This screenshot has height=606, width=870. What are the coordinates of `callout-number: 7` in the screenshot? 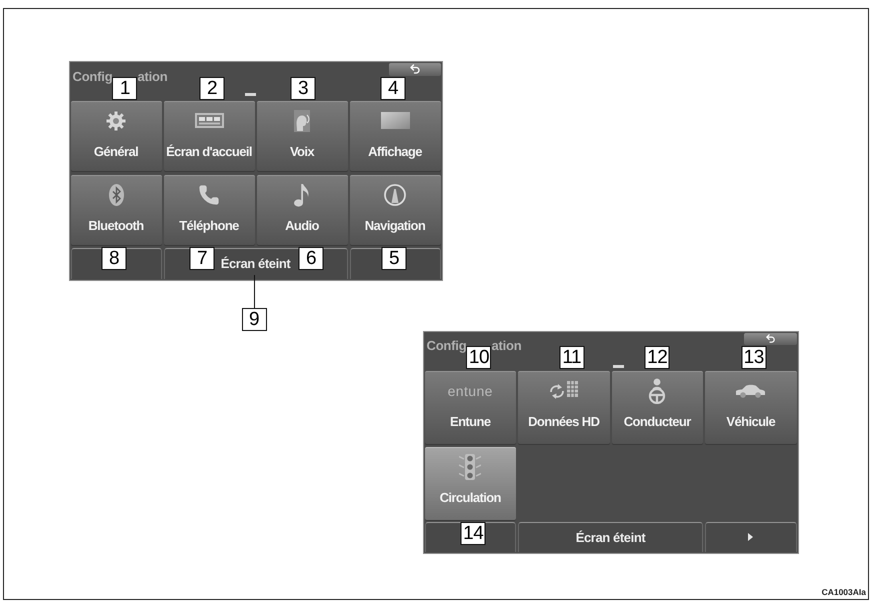 It's located at (202, 258).